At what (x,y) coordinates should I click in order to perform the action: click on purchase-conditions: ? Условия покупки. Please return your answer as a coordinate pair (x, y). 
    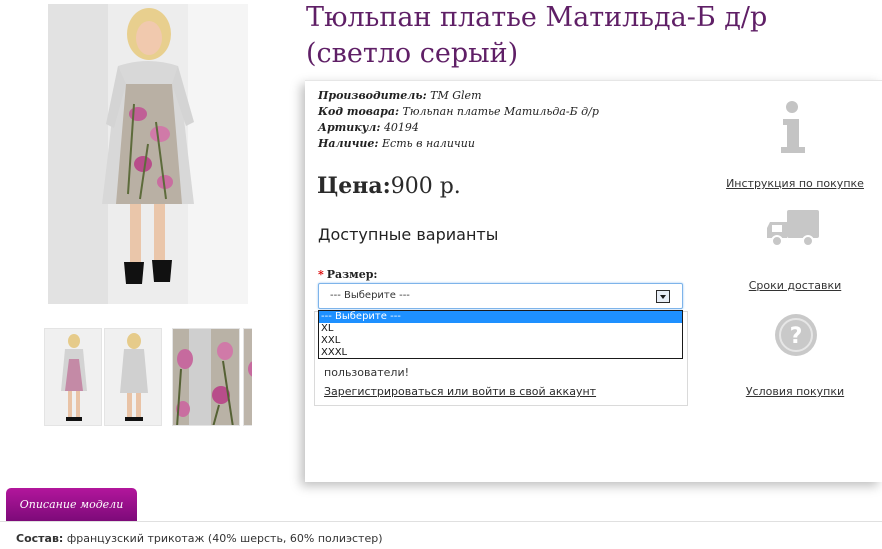
    Looking at the image, I should click on (795, 354).